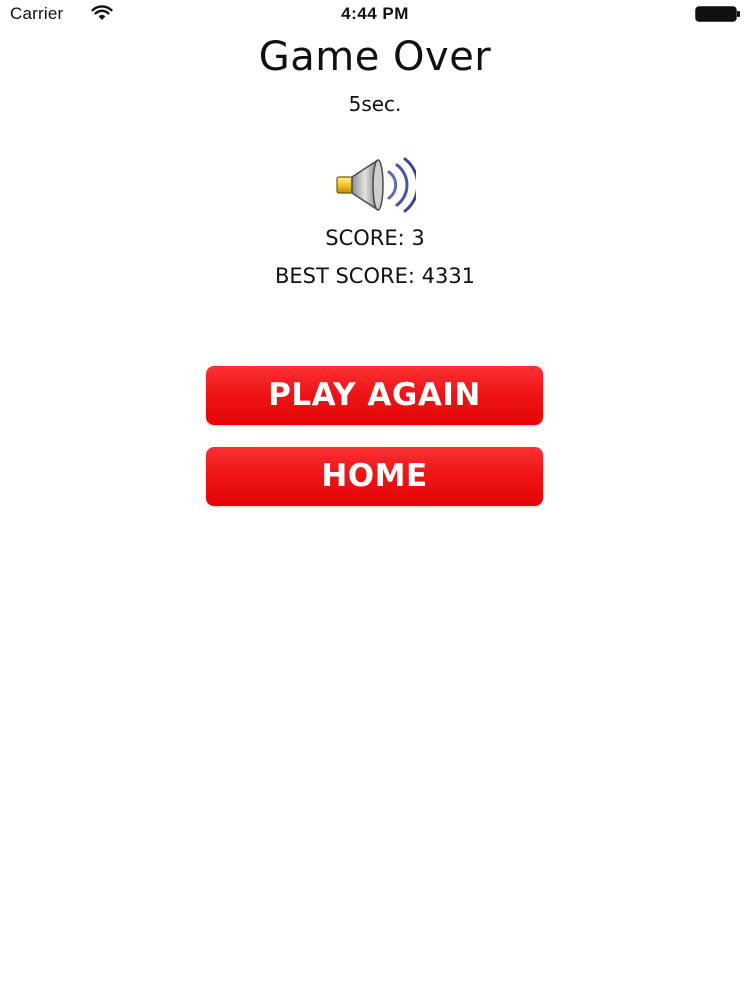 The height and width of the screenshot is (1000, 750). What do you see at coordinates (375, 104) in the screenshot?
I see `elapsed-time: 5sec.` at bounding box center [375, 104].